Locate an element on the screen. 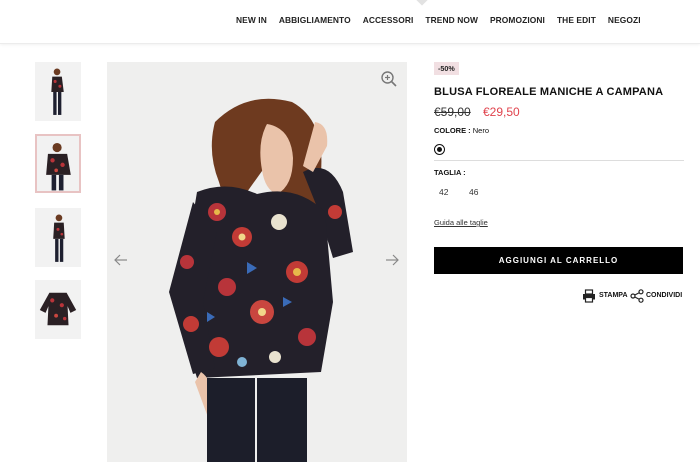  thumbnail-front-standing is located at coordinates (58, 91).